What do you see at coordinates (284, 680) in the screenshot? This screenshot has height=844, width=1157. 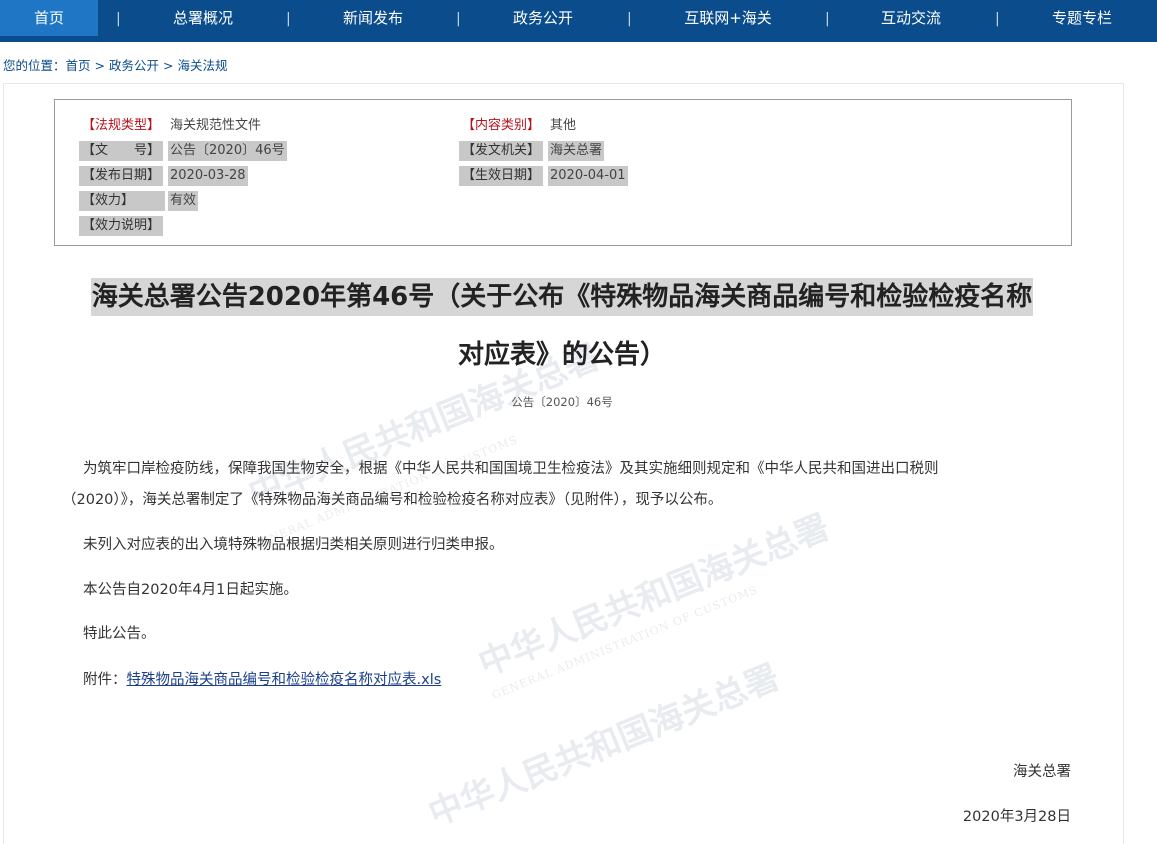 I see `attachment-link: 特殊物品海关商品编号和检验检疫名称对应表.xls` at bounding box center [284, 680].